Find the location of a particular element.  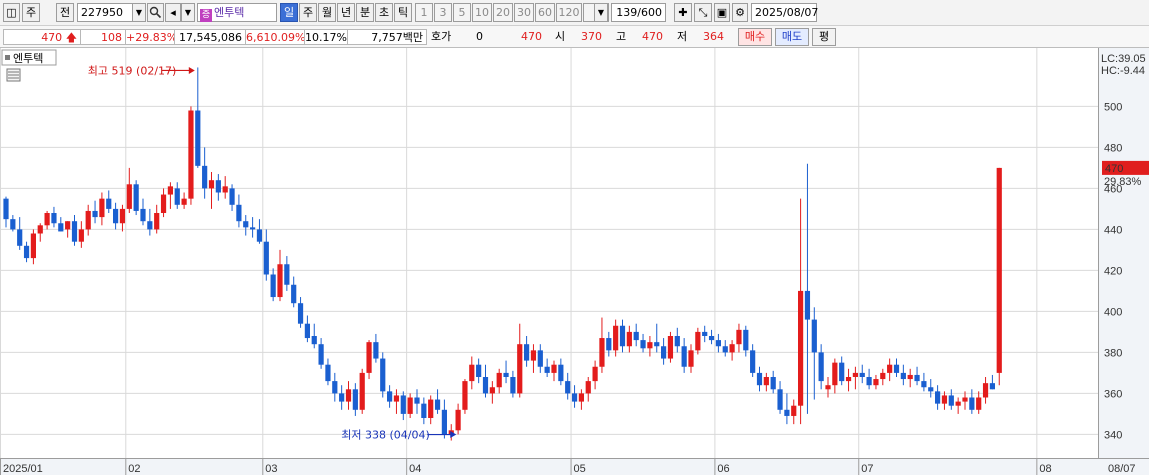

timeframe-minute: 분 is located at coordinates (365, 12).